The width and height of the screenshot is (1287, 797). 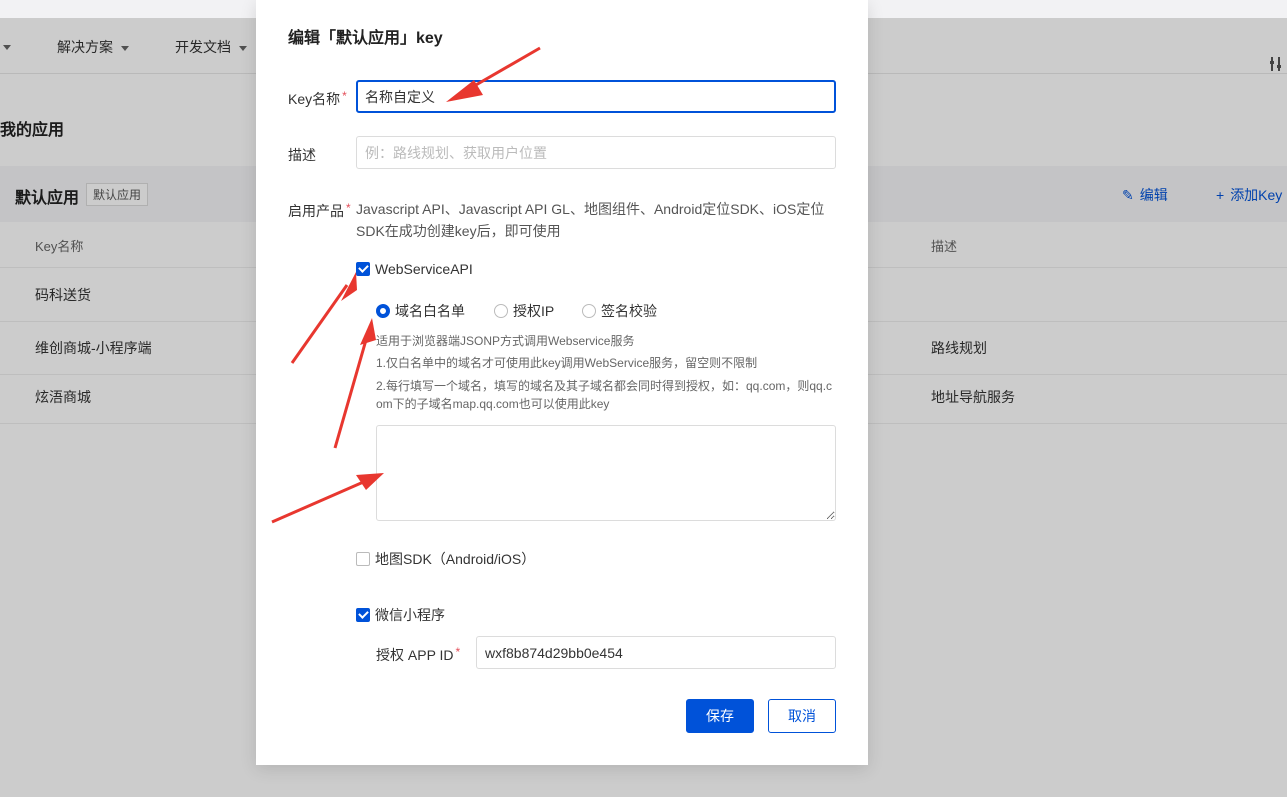 What do you see at coordinates (302, 155) in the screenshot?
I see `desc-label: 描述` at bounding box center [302, 155].